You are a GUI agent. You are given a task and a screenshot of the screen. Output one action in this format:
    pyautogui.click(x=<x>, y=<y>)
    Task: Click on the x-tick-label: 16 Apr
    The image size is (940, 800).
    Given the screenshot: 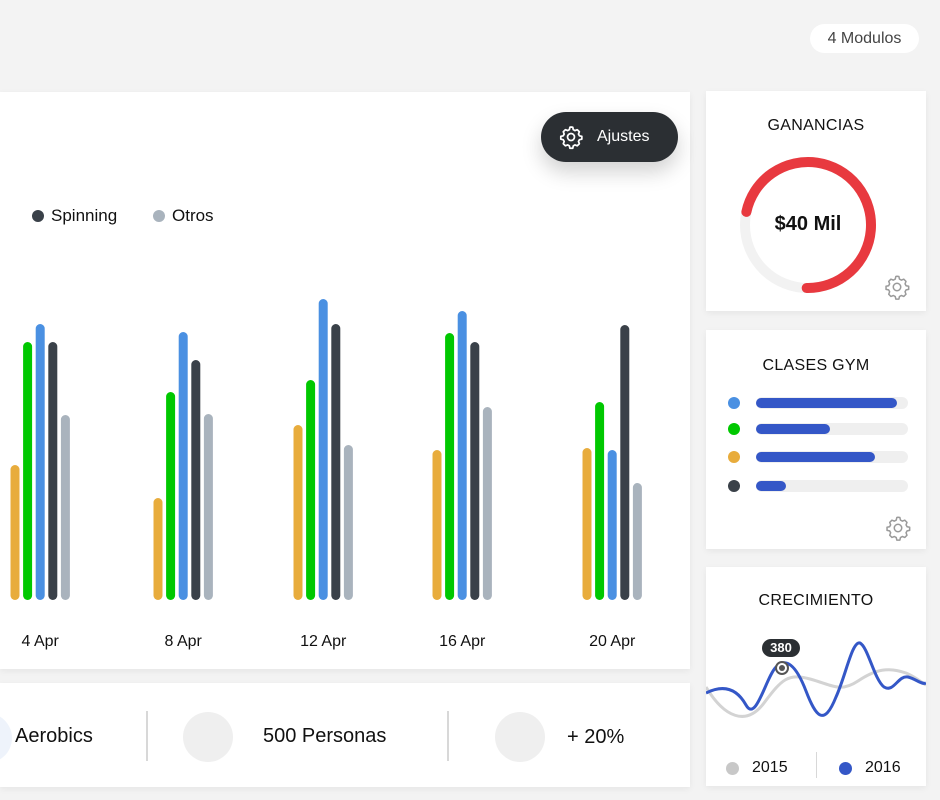 What is the action you would take?
    pyautogui.click(x=462, y=641)
    